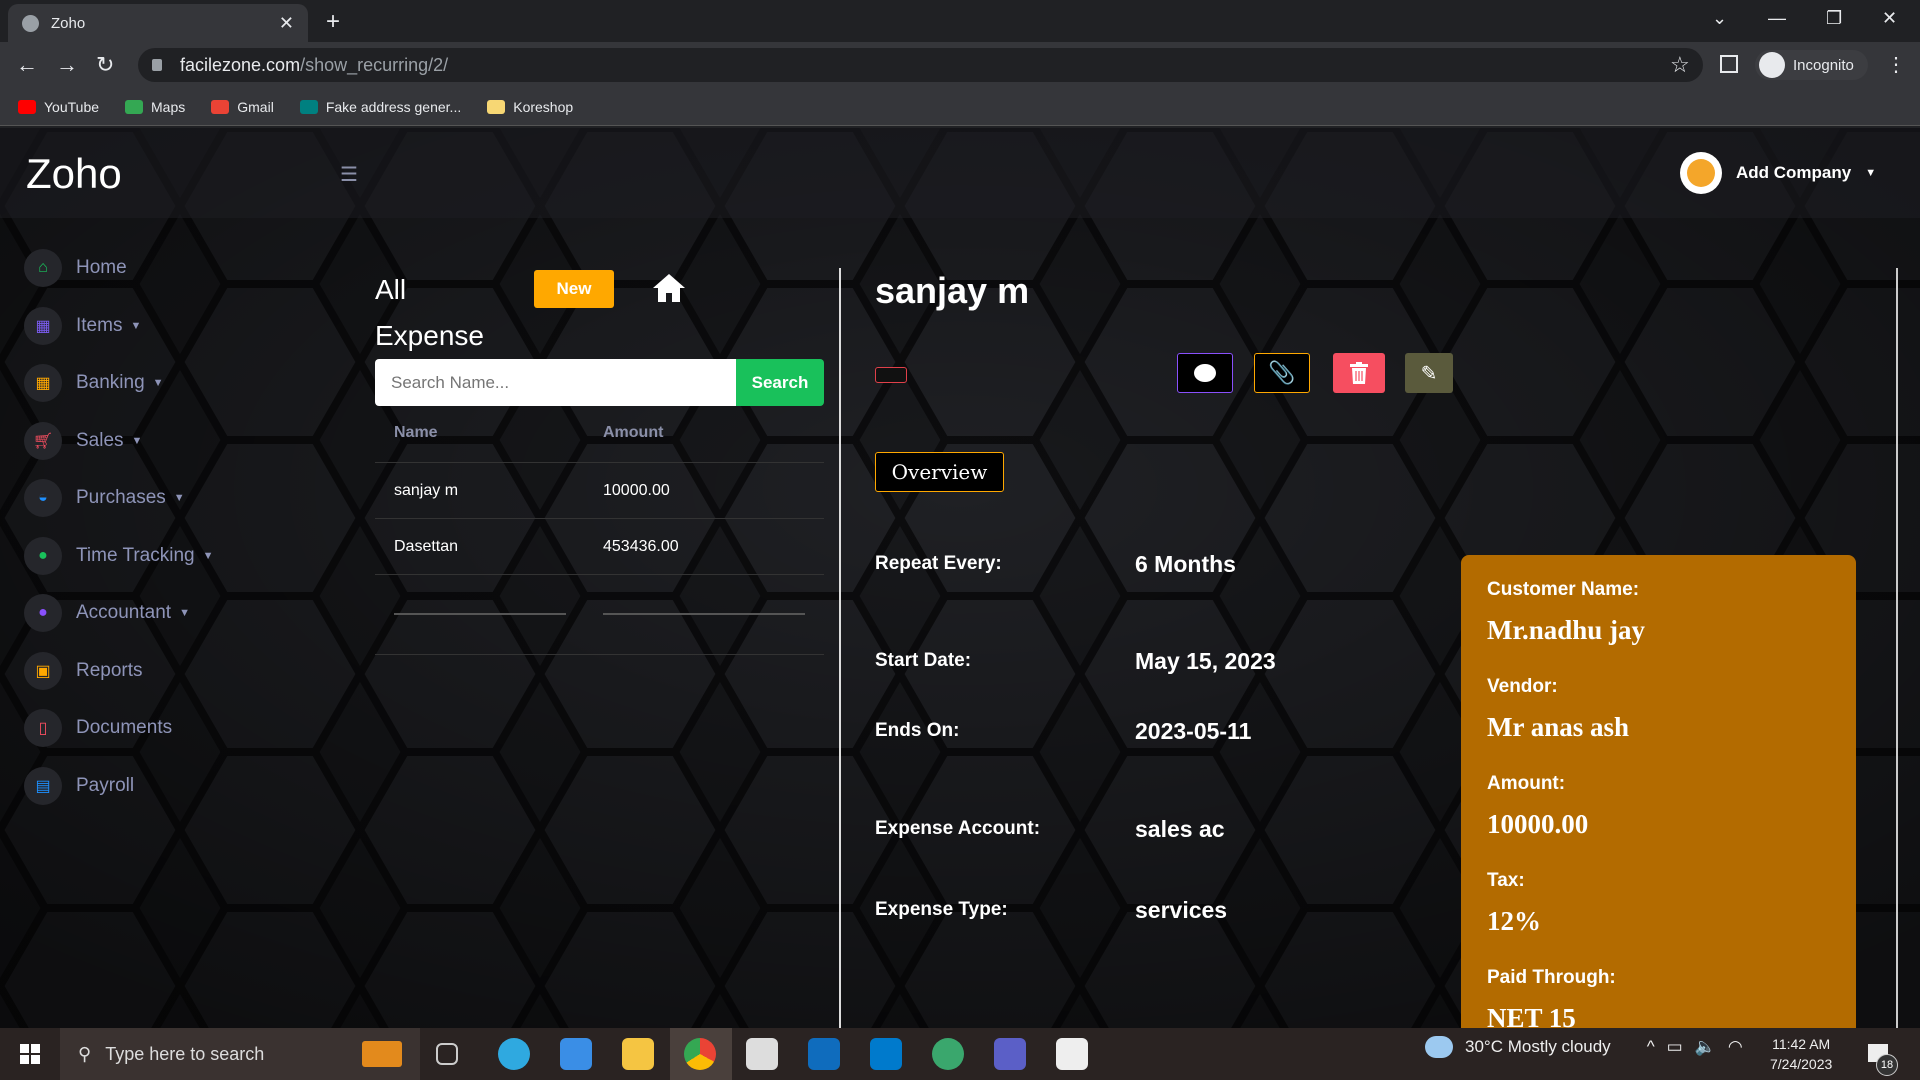  I want to click on row-name: Dasettan, so click(426, 546).